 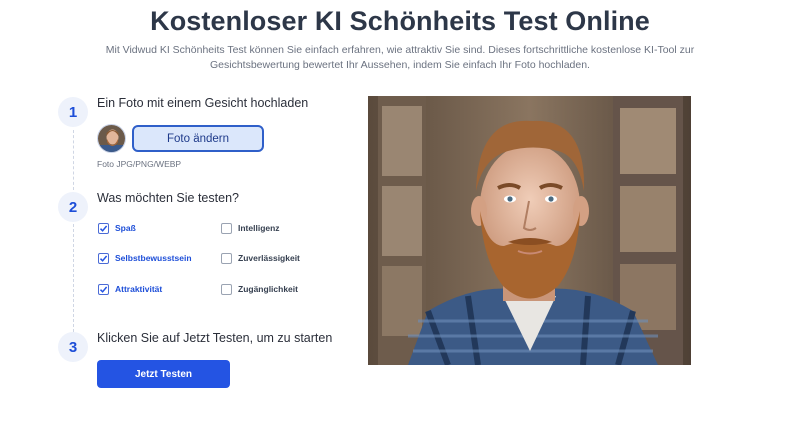 What do you see at coordinates (103, 289) in the screenshot?
I see `option-attractiveness-checkbox` at bounding box center [103, 289].